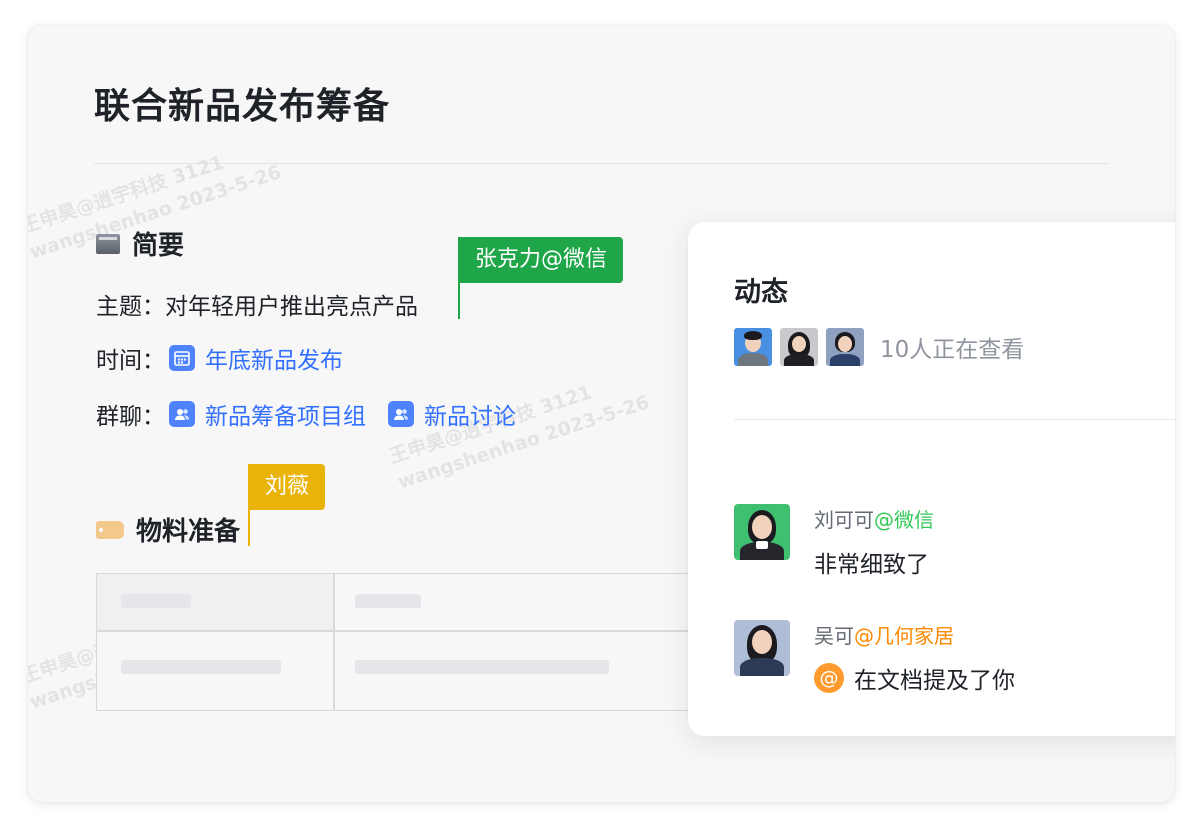 The width and height of the screenshot is (1202, 827). I want to click on activity-item: 吴可@几何家居 @ 在文档提及了你, so click(874, 657).